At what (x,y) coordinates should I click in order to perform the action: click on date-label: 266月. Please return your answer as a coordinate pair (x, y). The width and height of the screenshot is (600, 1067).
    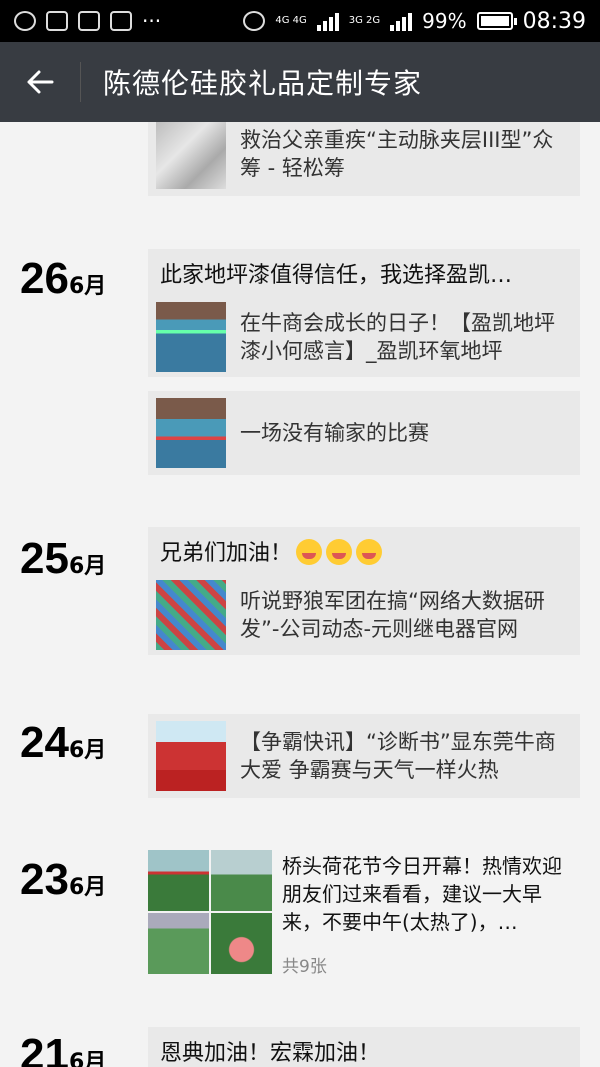
    Looking at the image, I should click on (63, 279).